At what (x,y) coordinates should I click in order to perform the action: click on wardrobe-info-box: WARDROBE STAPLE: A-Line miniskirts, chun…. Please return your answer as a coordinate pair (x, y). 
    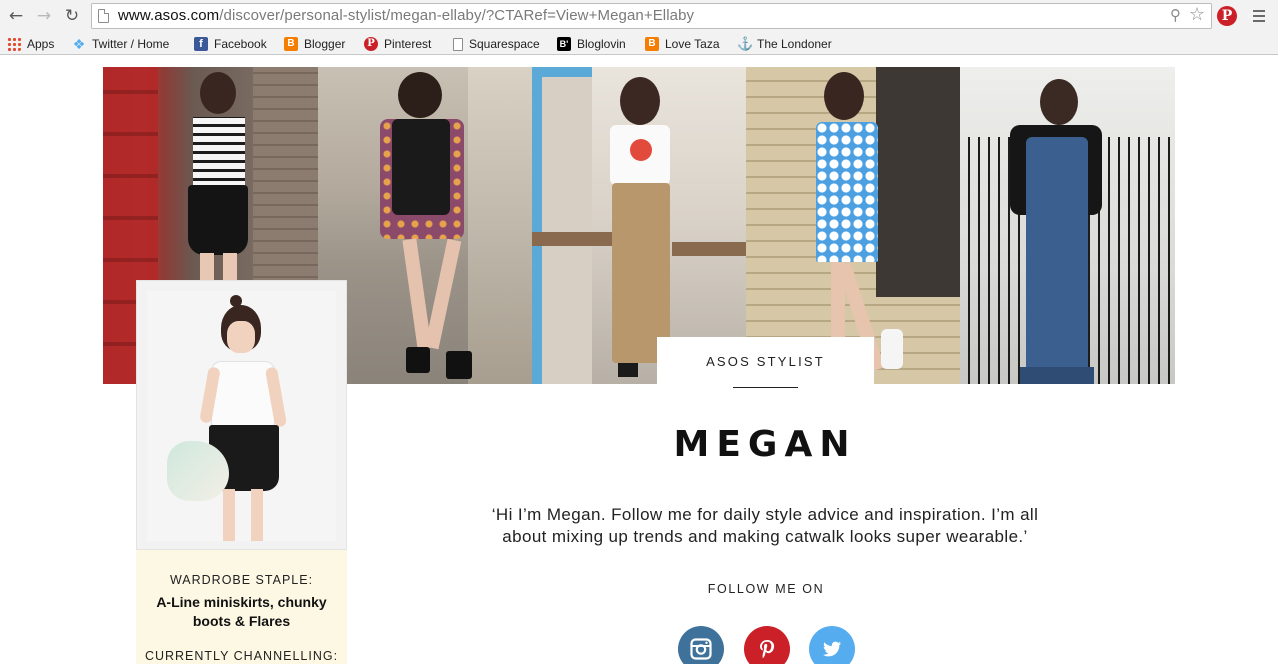
    Looking at the image, I should click on (241, 607).